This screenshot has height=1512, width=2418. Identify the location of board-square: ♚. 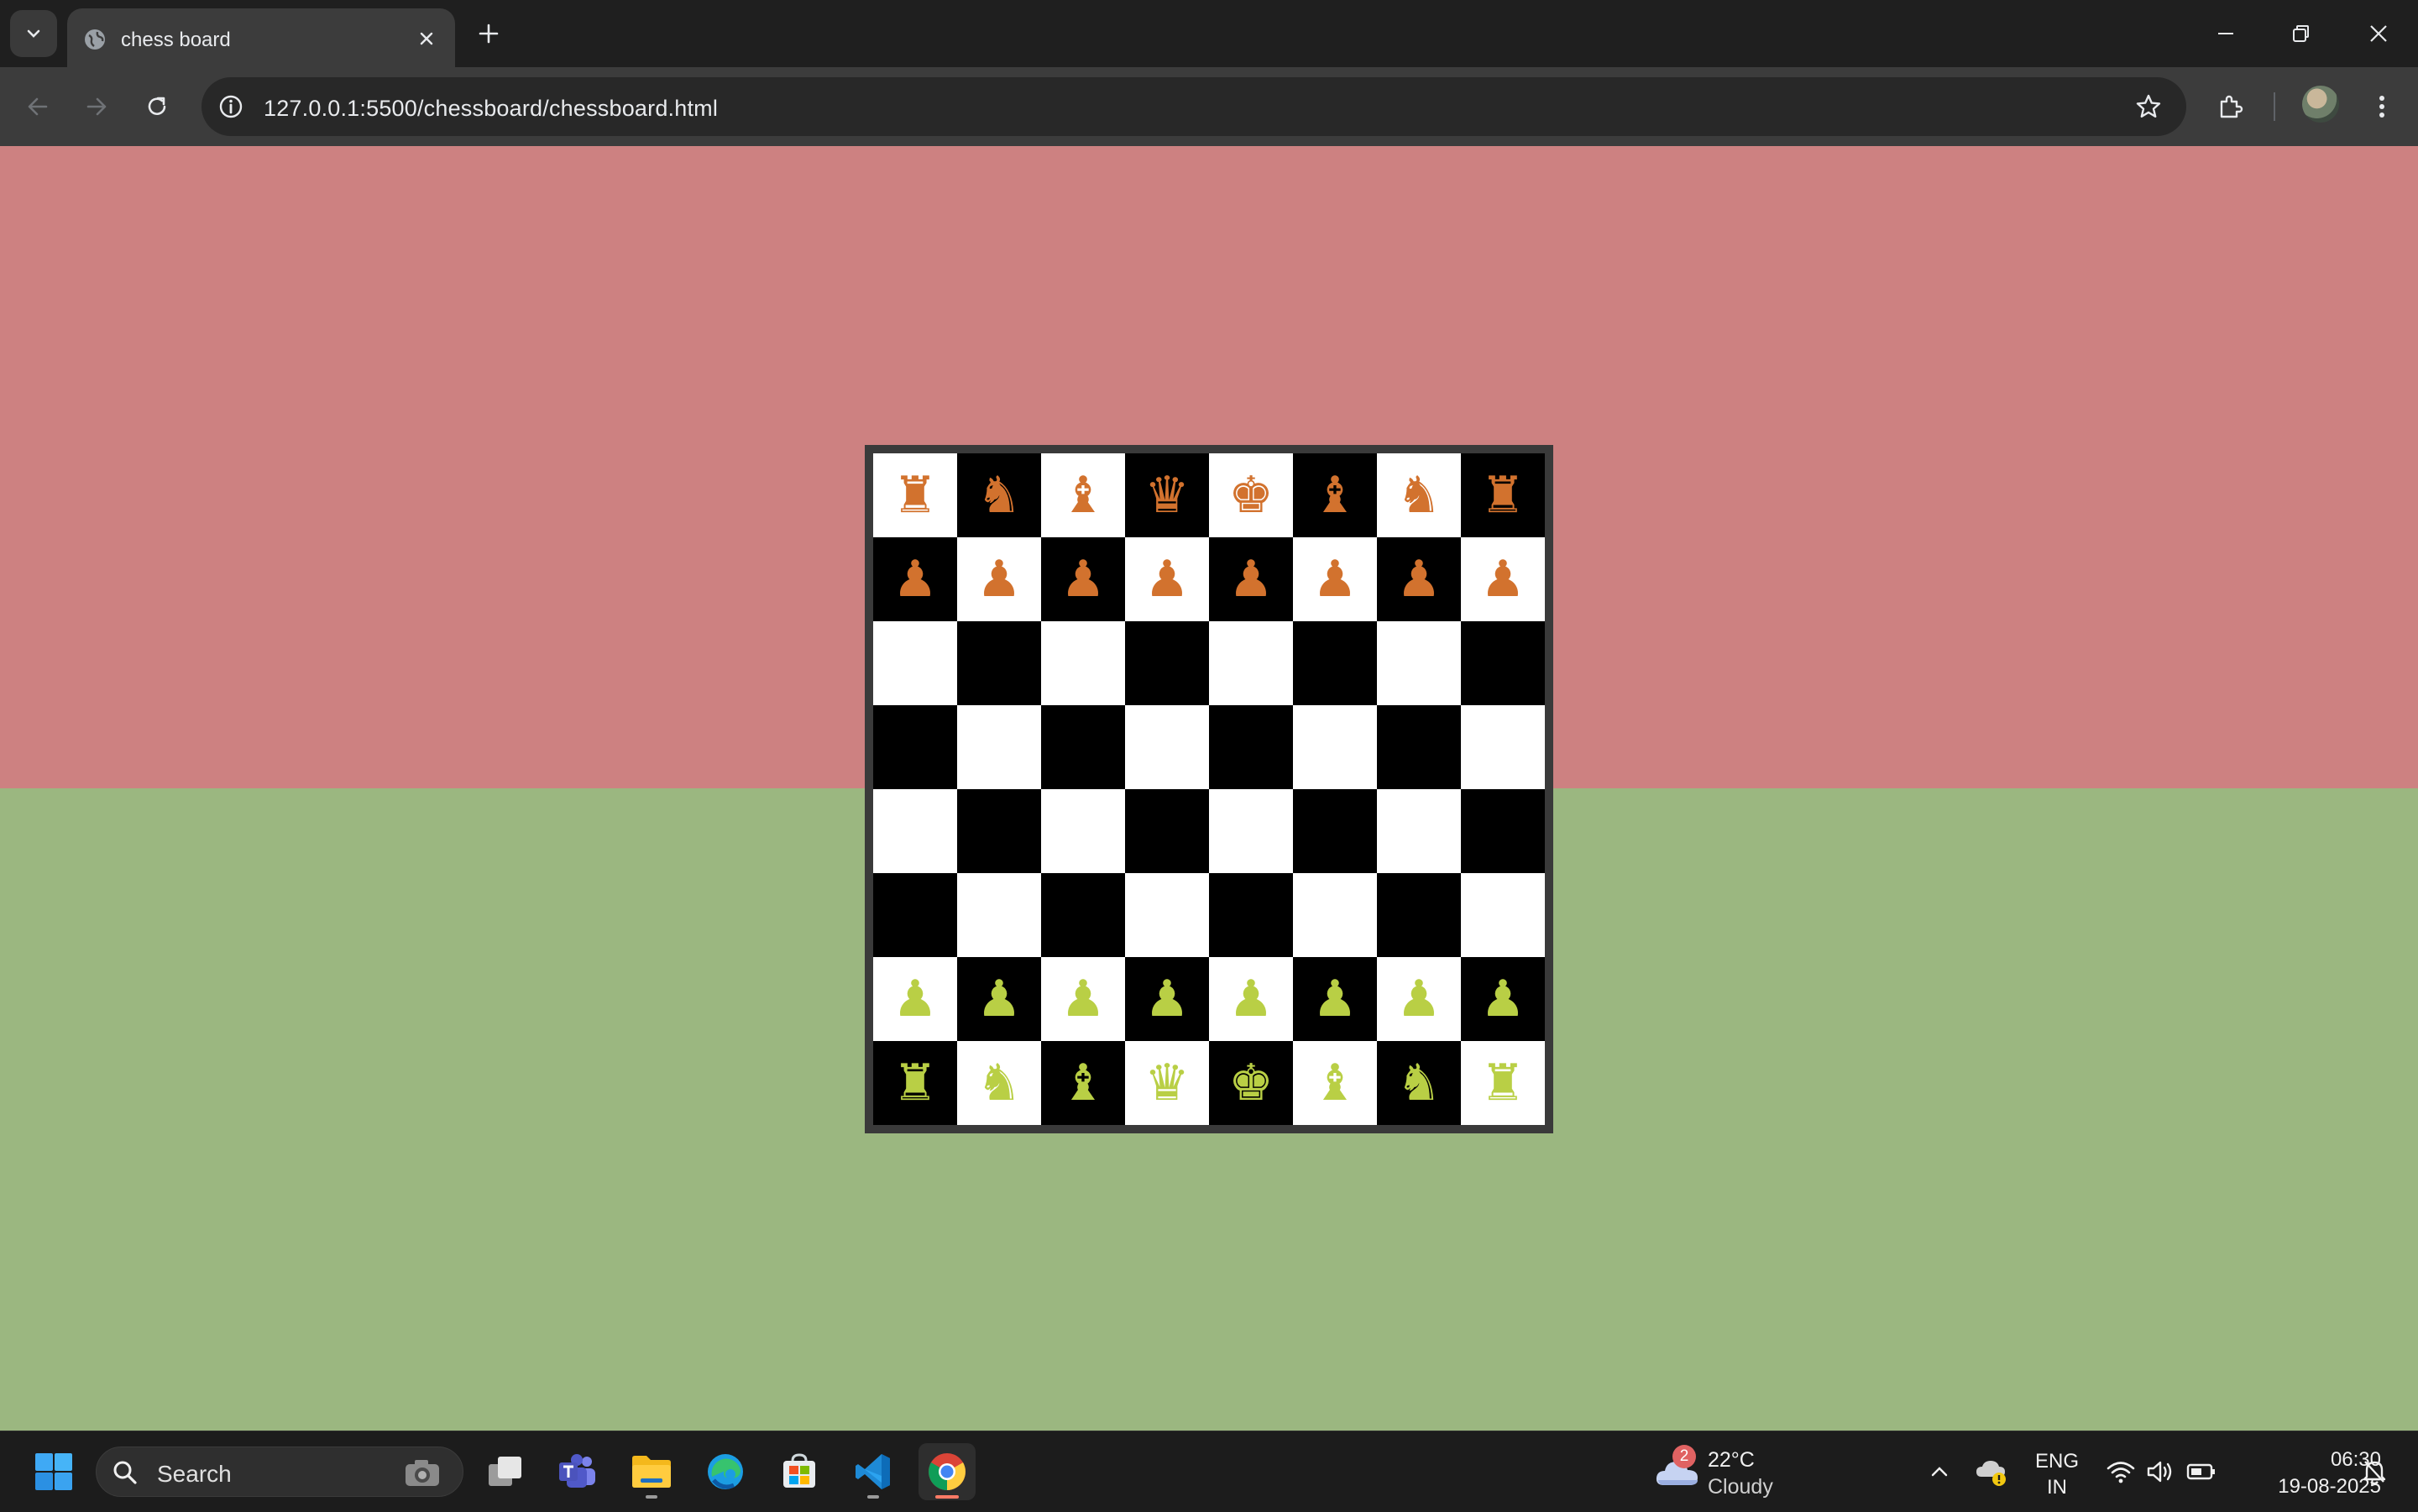
(1251, 495).